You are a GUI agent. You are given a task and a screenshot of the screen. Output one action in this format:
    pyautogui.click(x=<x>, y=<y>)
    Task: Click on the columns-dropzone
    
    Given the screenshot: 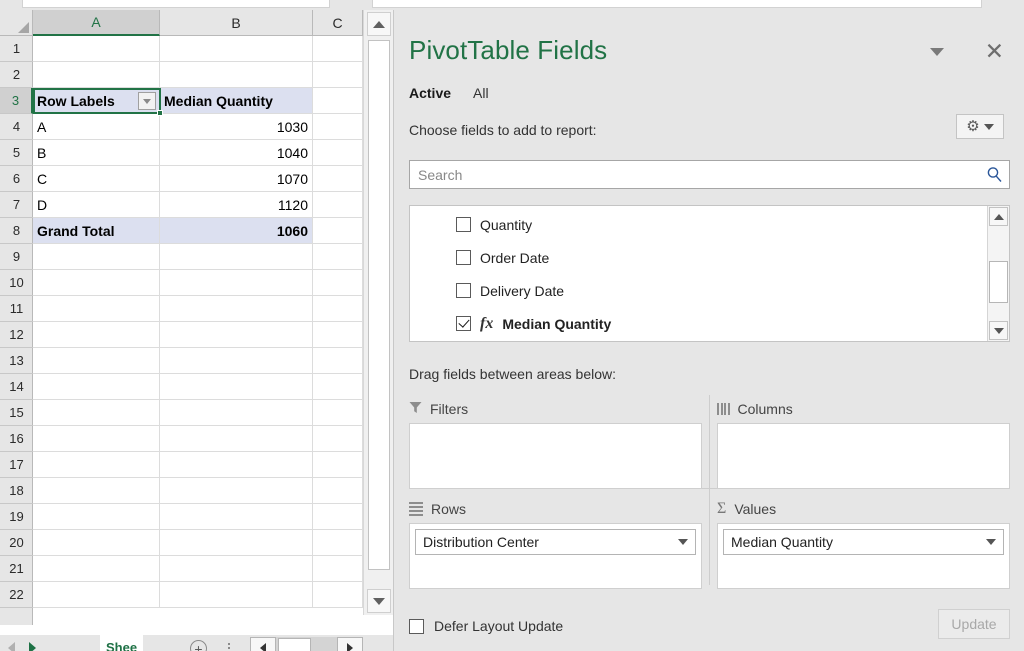 What is the action you would take?
    pyautogui.click(x=863, y=456)
    